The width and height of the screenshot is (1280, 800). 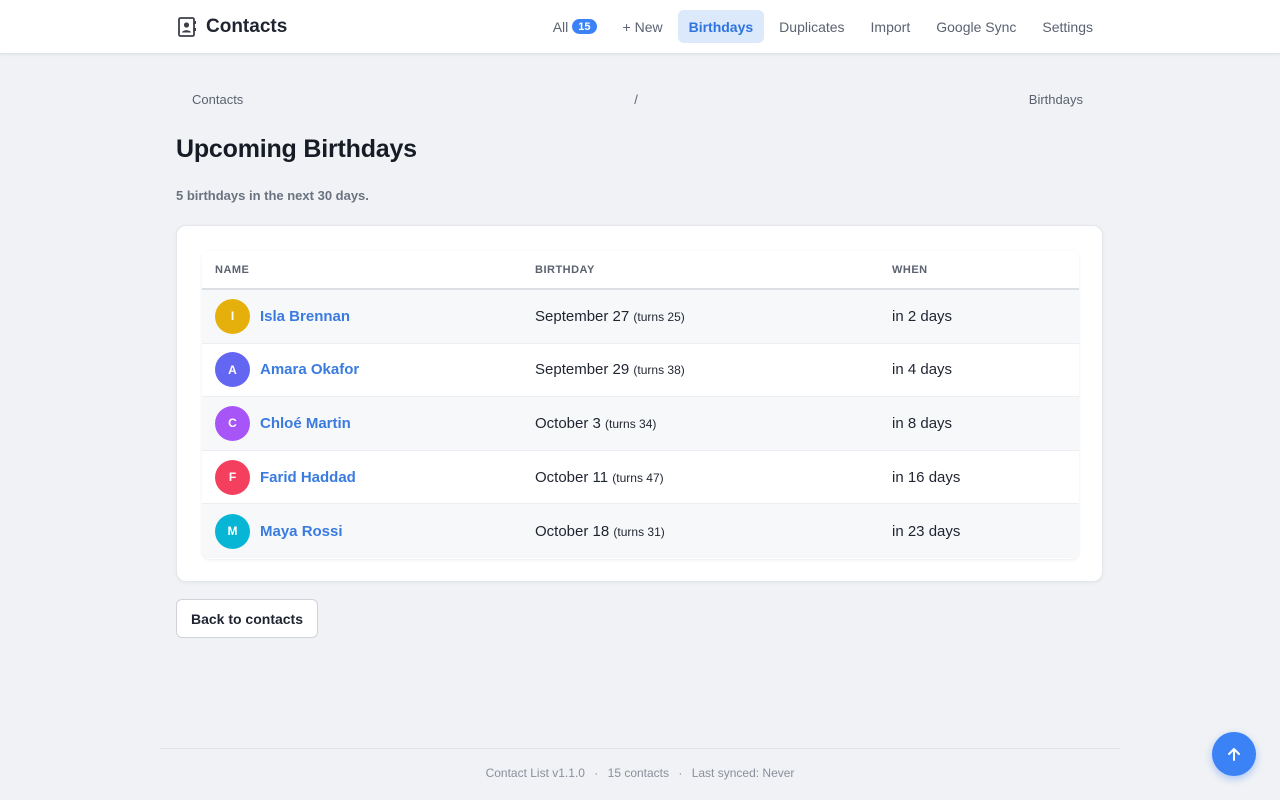 I want to click on nav-all: All 15, so click(x=575, y=26).